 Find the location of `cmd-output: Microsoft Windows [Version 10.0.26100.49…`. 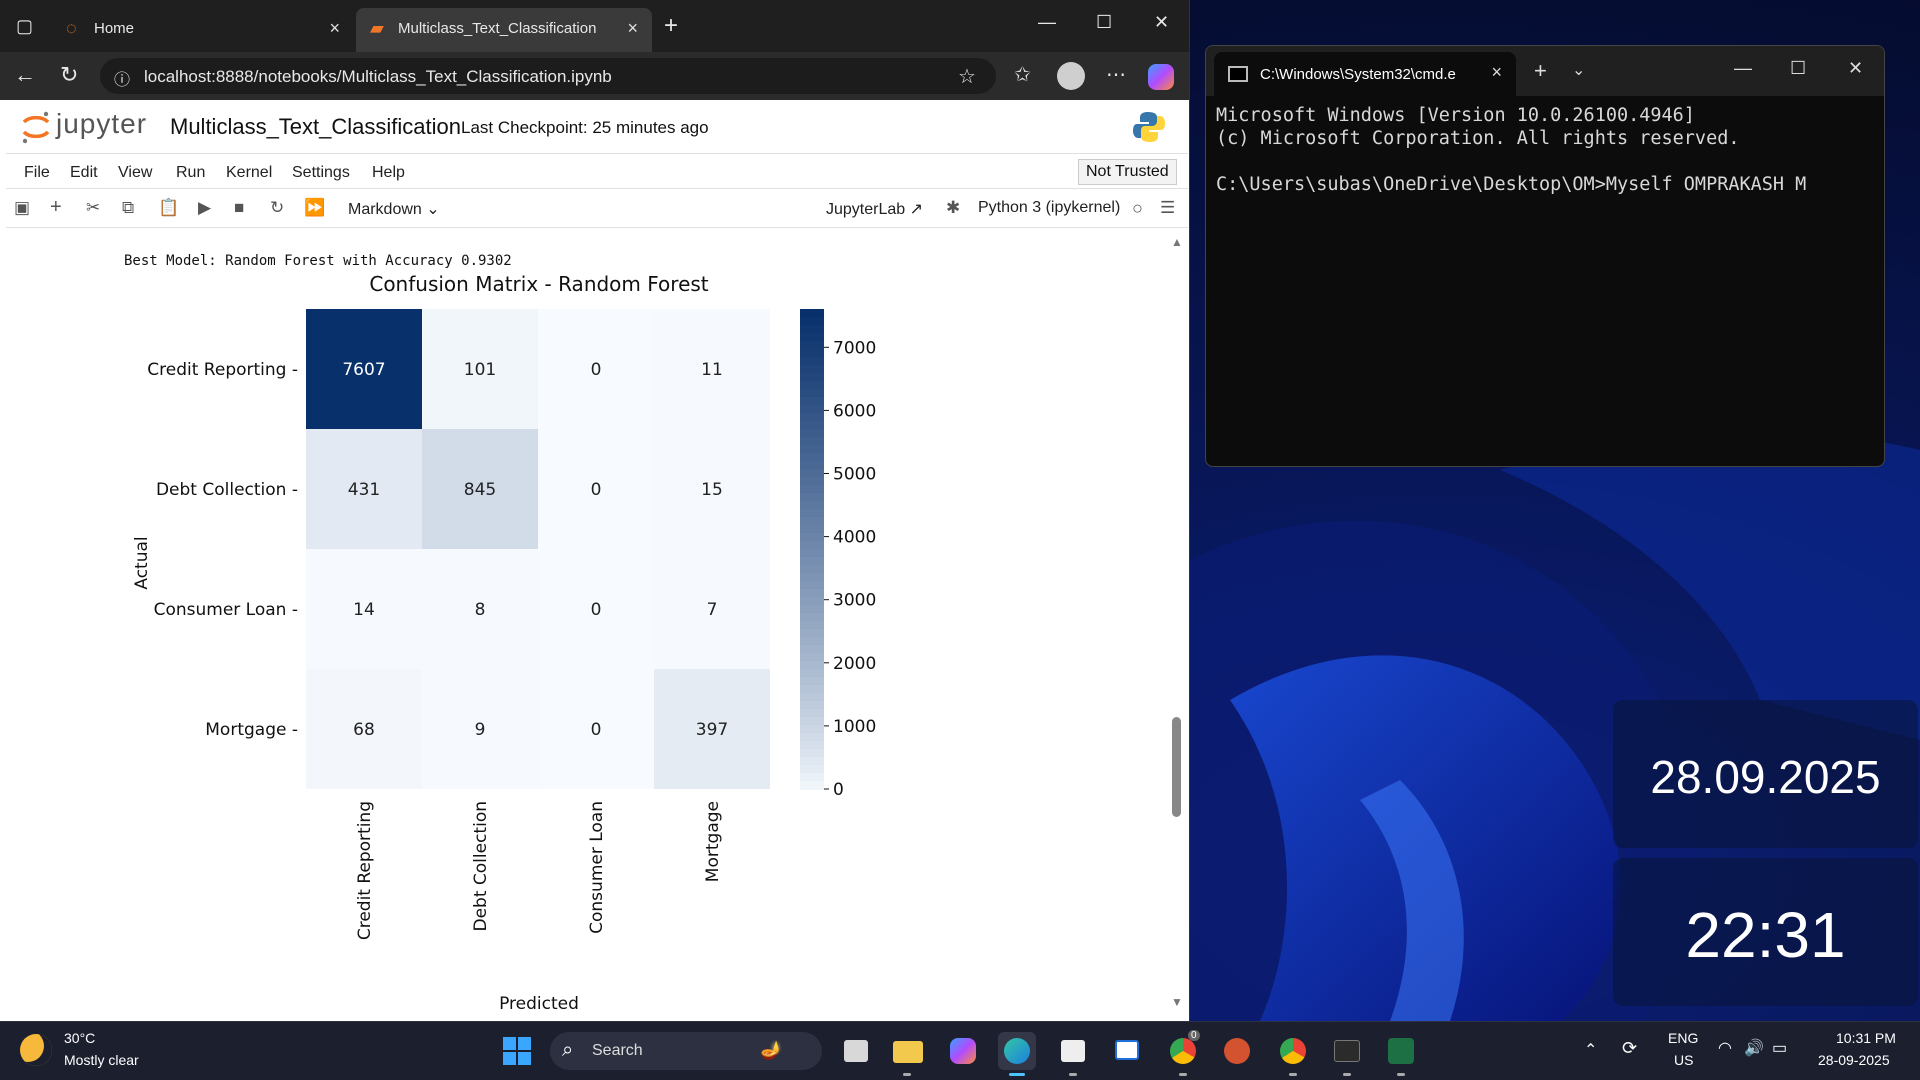

cmd-output: Microsoft Windows [Version 10.0.26100.49… is located at coordinates (1511, 150).